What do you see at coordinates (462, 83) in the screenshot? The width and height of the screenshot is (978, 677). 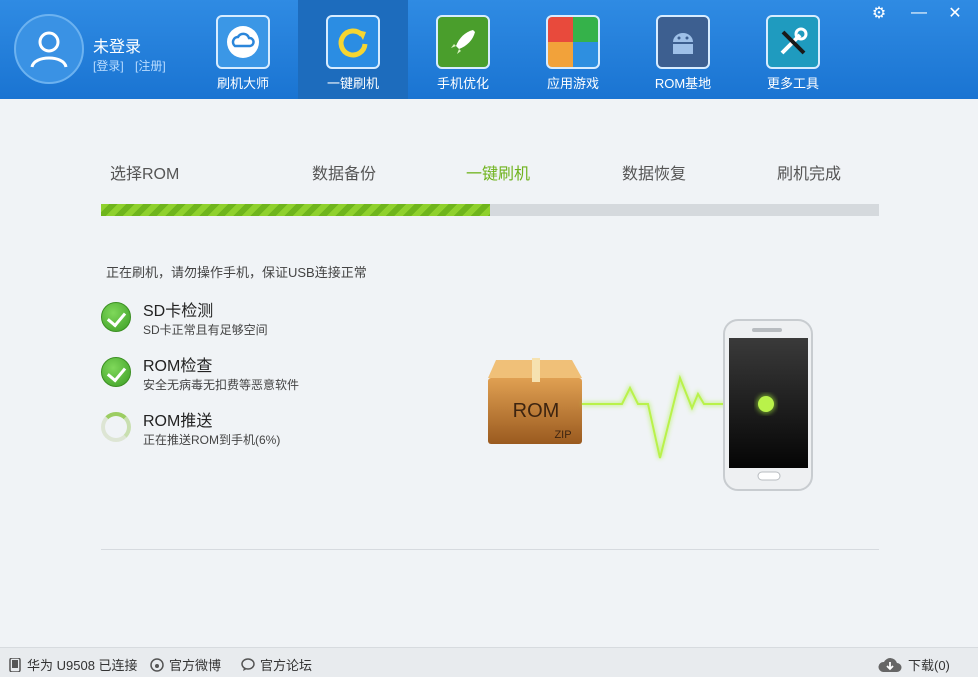 I see `nav-label: 手机优化` at bounding box center [462, 83].